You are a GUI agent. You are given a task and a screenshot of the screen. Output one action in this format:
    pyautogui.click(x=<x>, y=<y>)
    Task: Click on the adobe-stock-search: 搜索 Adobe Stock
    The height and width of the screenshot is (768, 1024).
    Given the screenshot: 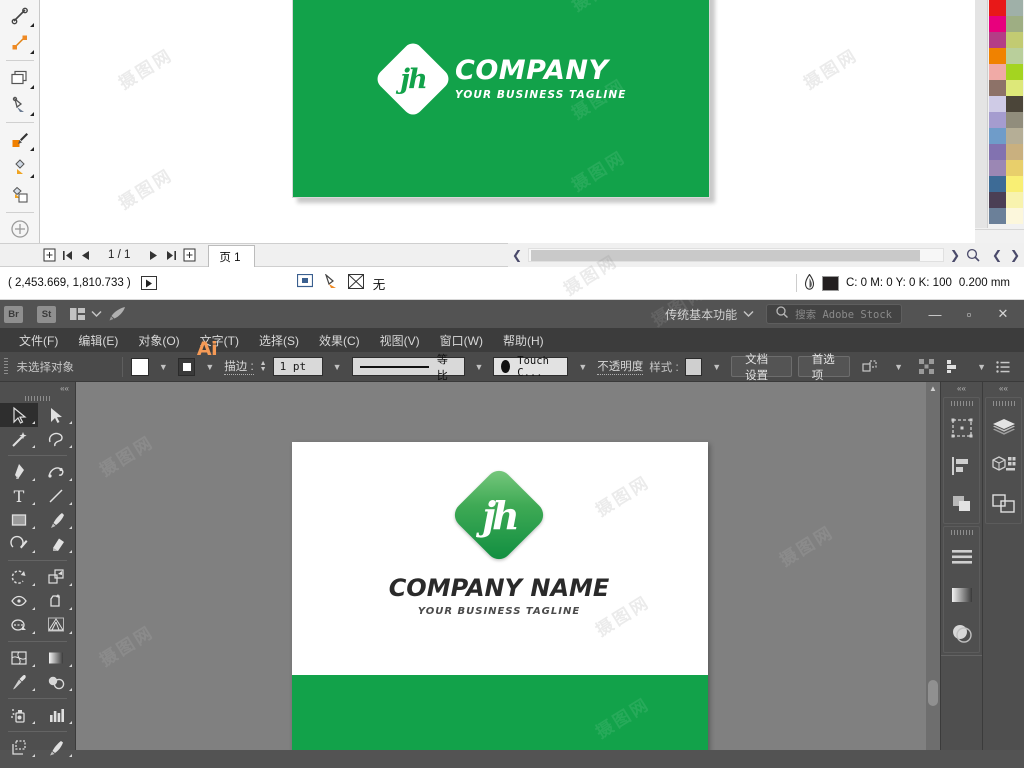 What is the action you would take?
    pyautogui.click(x=834, y=314)
    